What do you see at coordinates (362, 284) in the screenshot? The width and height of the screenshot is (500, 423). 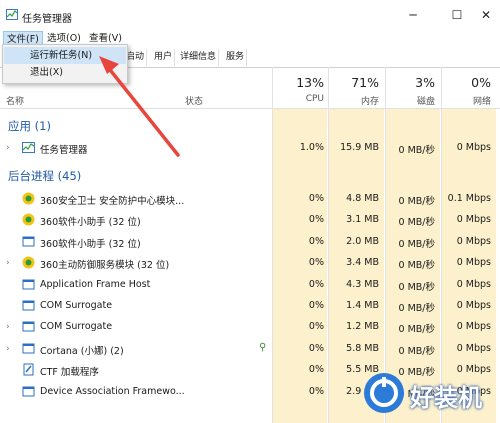 I see `process-mem: 4.3 MB` at bounding box center [362, 284].